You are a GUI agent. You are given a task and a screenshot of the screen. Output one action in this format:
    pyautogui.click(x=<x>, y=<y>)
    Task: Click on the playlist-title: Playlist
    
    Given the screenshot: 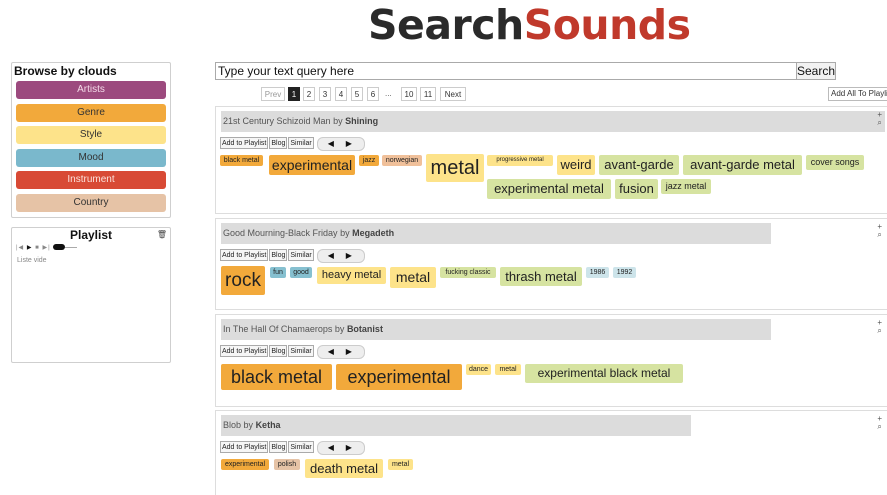 What is the action you would take?
    pyautogui.click(x=91, y=235)
    